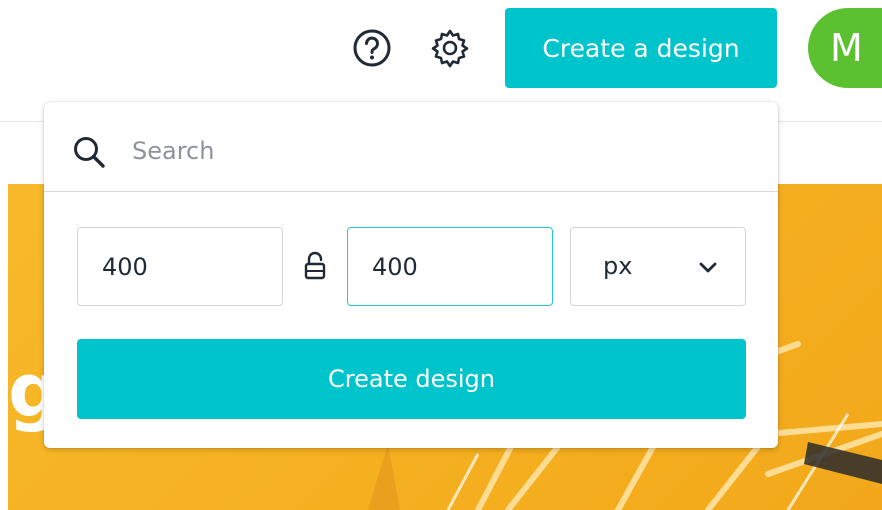 The image size is (882, 510). I want to click on create-a-design-label: Create a design, so click(641, 48).